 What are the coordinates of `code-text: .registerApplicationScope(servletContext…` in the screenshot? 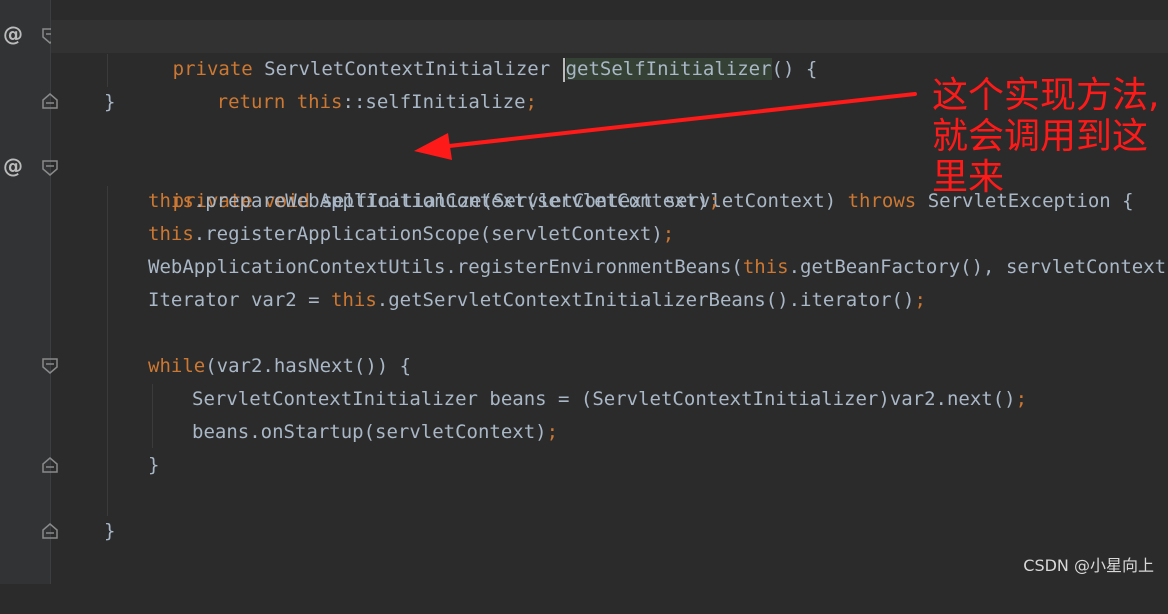 It's located at (428, 234).